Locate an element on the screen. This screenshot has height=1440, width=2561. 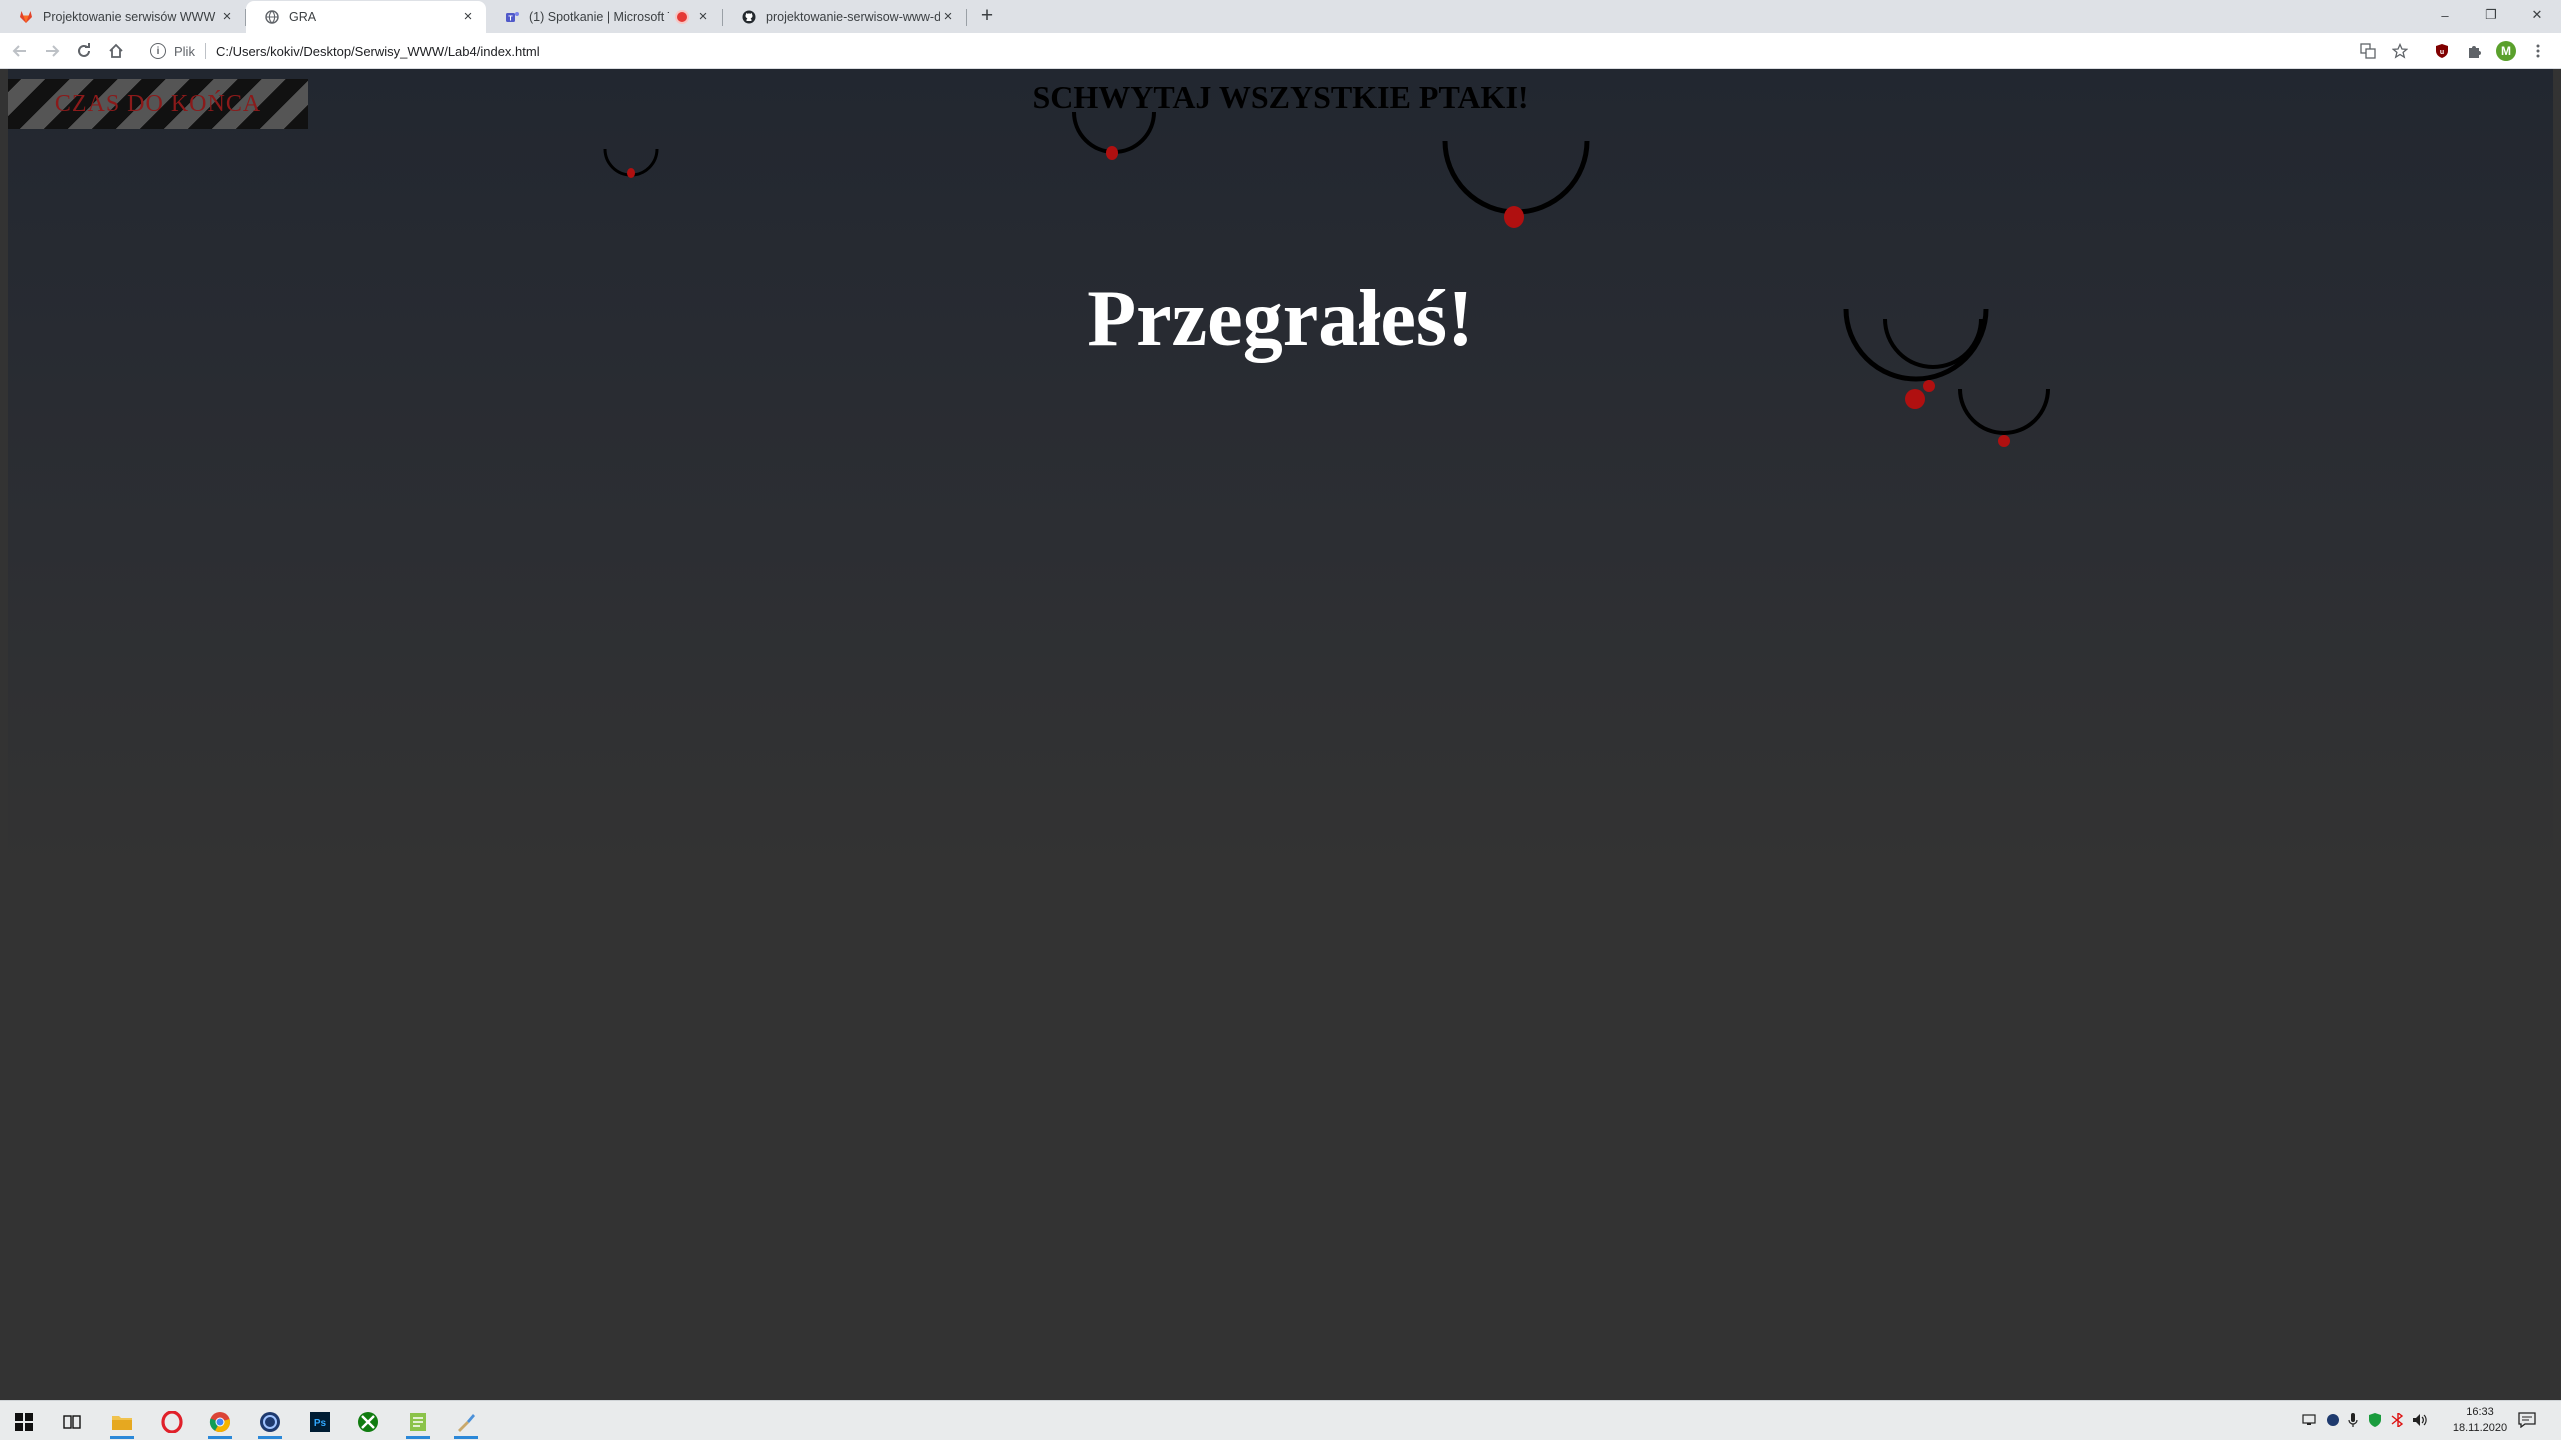
back-button is located at coordinates (20, 51).